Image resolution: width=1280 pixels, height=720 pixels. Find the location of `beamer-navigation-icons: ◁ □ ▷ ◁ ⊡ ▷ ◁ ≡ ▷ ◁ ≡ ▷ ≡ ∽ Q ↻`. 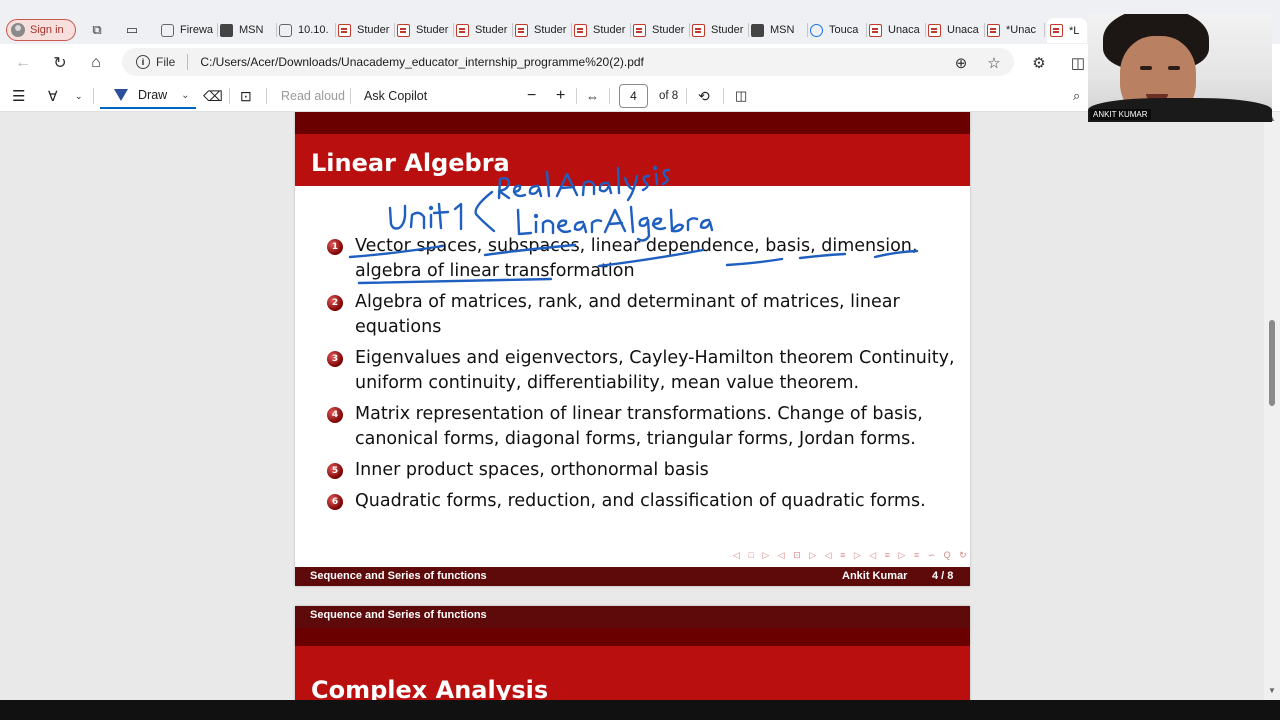

beamer-navigation-icons: ◁ □ ▷ ◁ ⊡ ▷ ◁ ≡ ▷ ◁ ≡ ▷ ≡ ∽ Q ↻ is located at coordinates (851, 555).